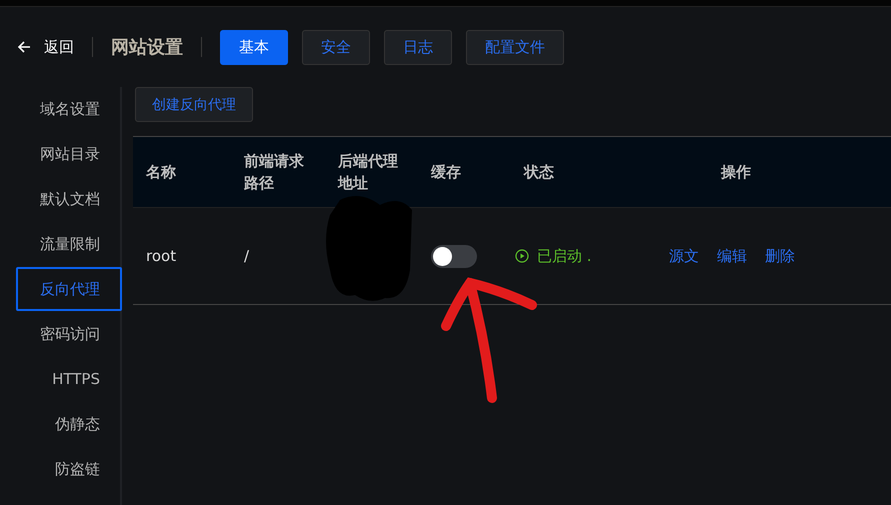 The height and width of the screenshot is (505, 891). I want to click on cache-toggle, so click(454, 256).